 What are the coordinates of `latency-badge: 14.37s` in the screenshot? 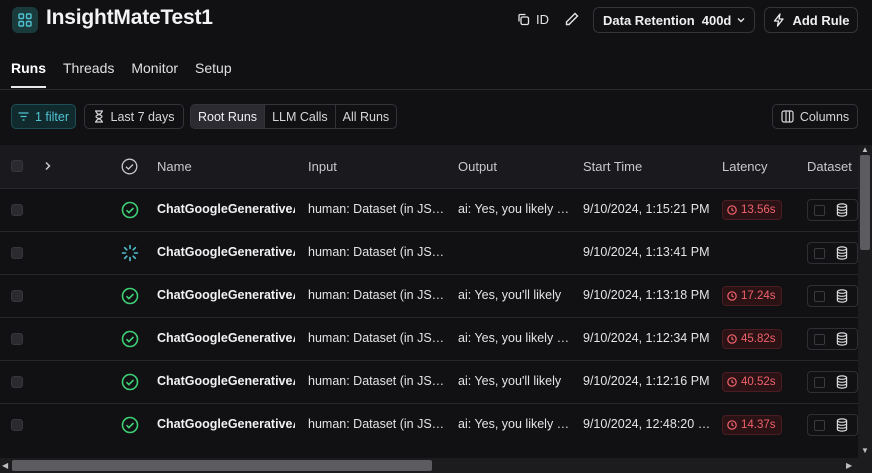 It's located at (752, 425).